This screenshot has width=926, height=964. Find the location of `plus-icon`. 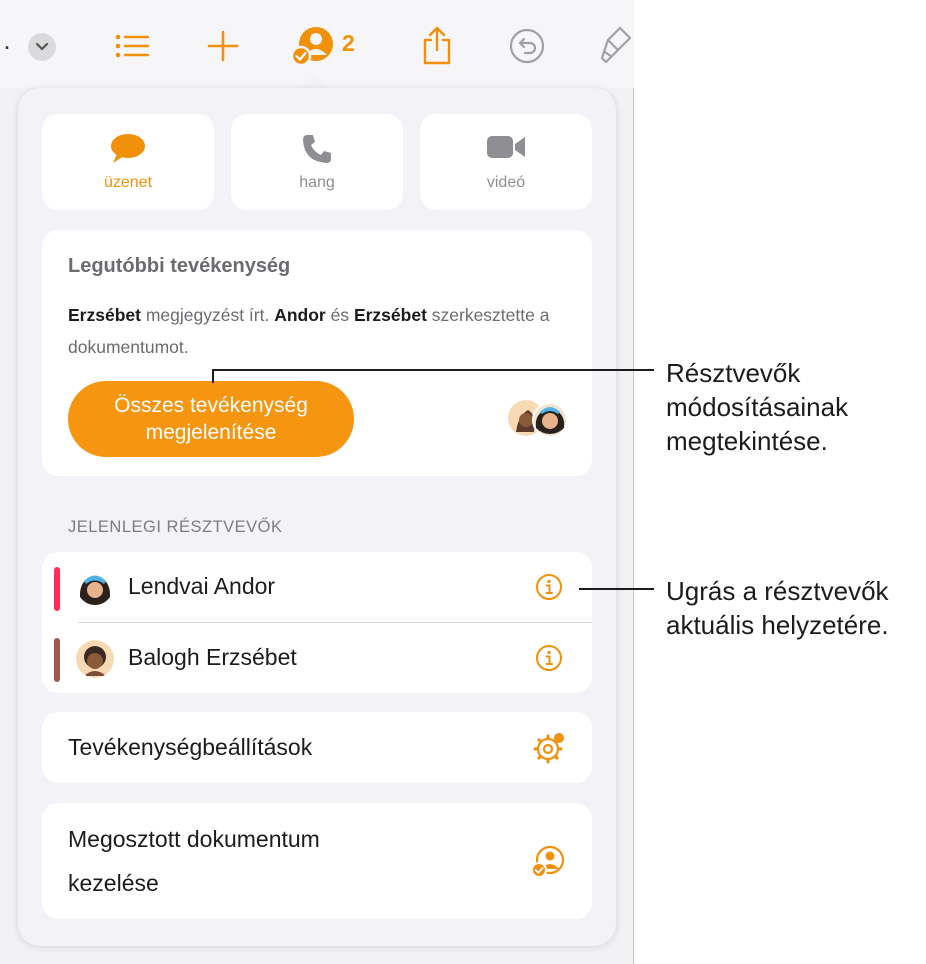

plus-icon is located at coordinates (223, 46).